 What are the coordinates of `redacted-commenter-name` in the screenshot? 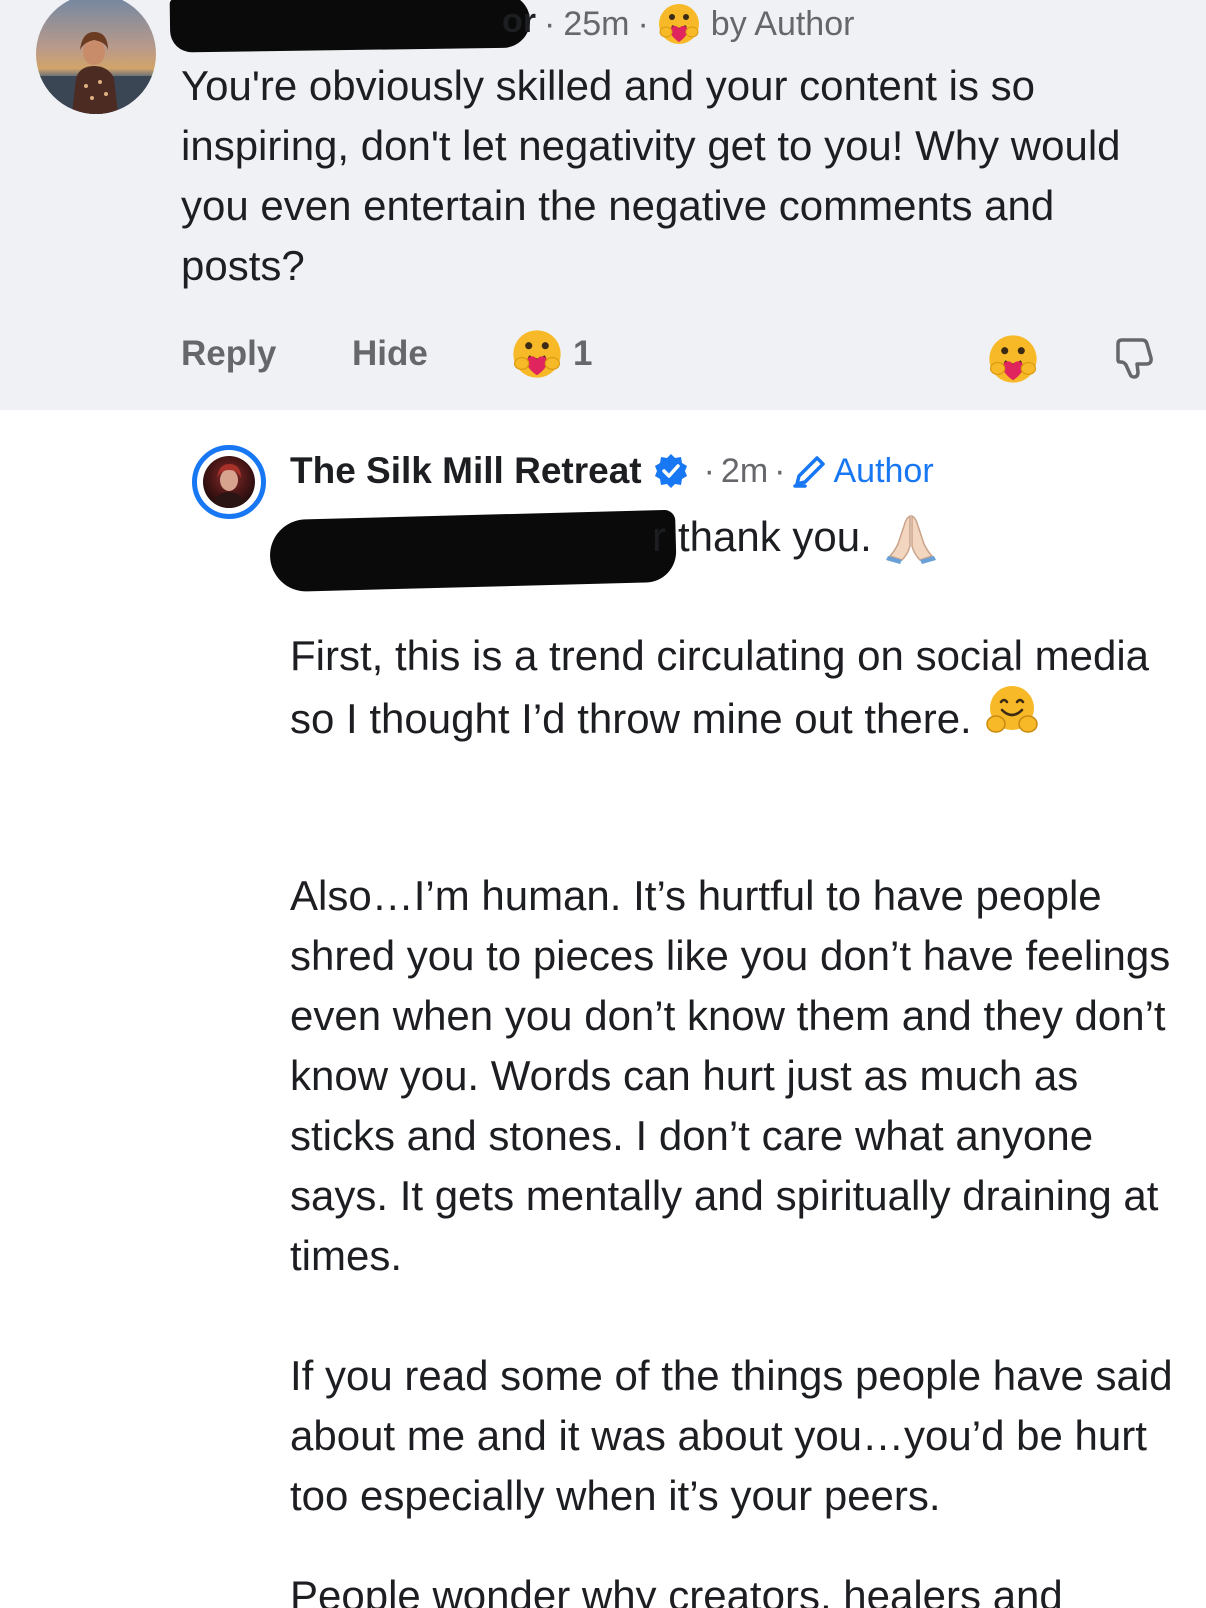 It's located at (350, 26).